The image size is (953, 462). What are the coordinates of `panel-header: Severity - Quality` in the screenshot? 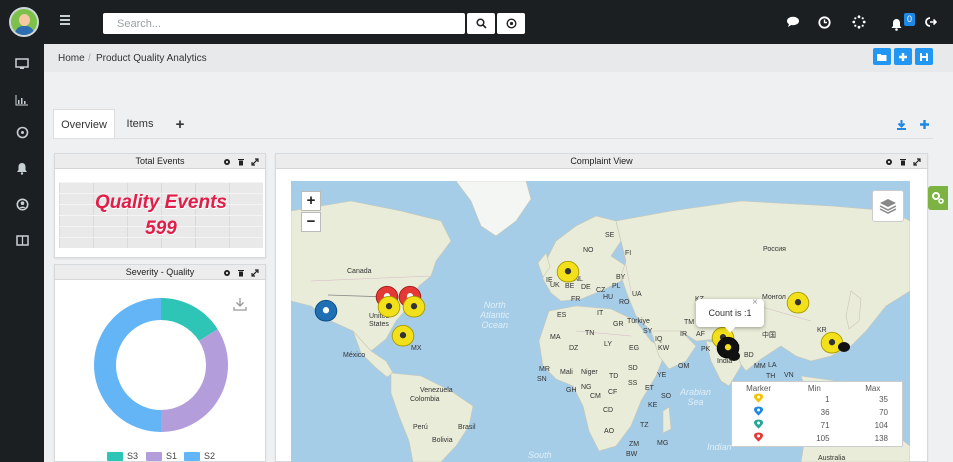 It's located at (160, 272).